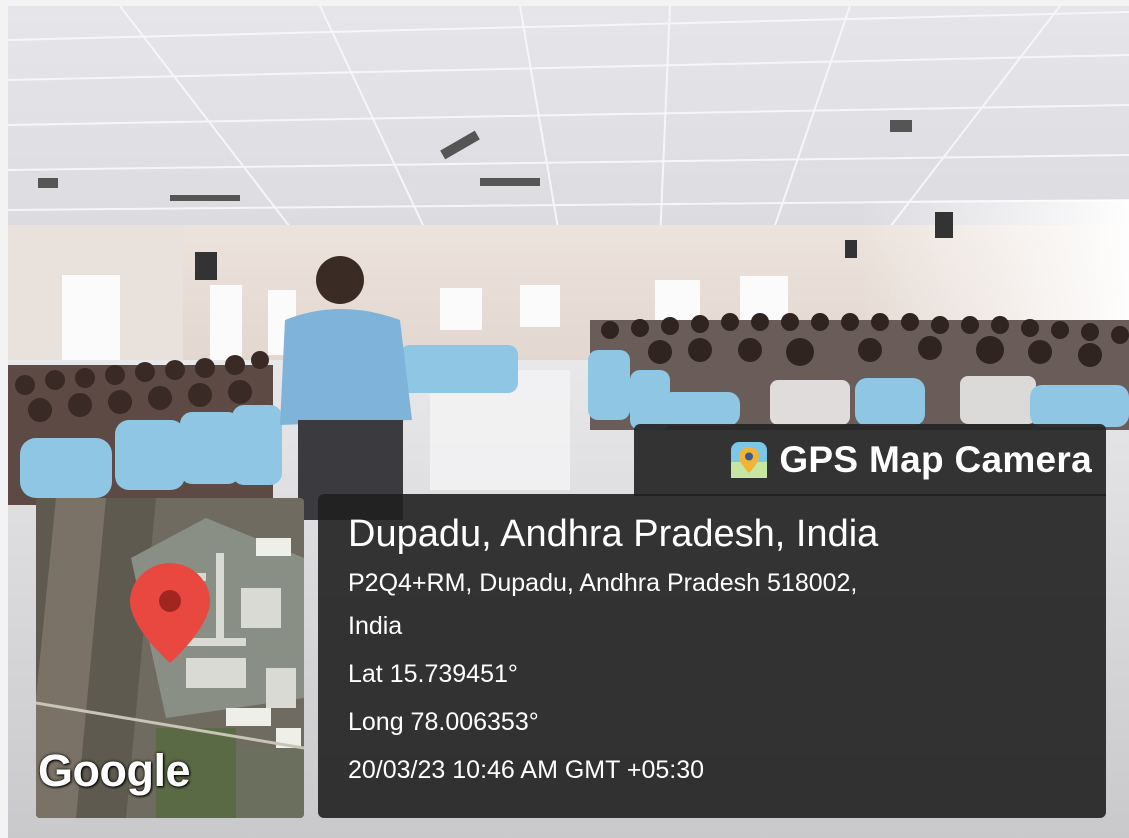 The width and height of the screenshot is (1129, 838). What do you see at coordinates (433, 674) in the screenshot?
I see `latitude: Lat 15.739451°` at bounding box center [433, 674].